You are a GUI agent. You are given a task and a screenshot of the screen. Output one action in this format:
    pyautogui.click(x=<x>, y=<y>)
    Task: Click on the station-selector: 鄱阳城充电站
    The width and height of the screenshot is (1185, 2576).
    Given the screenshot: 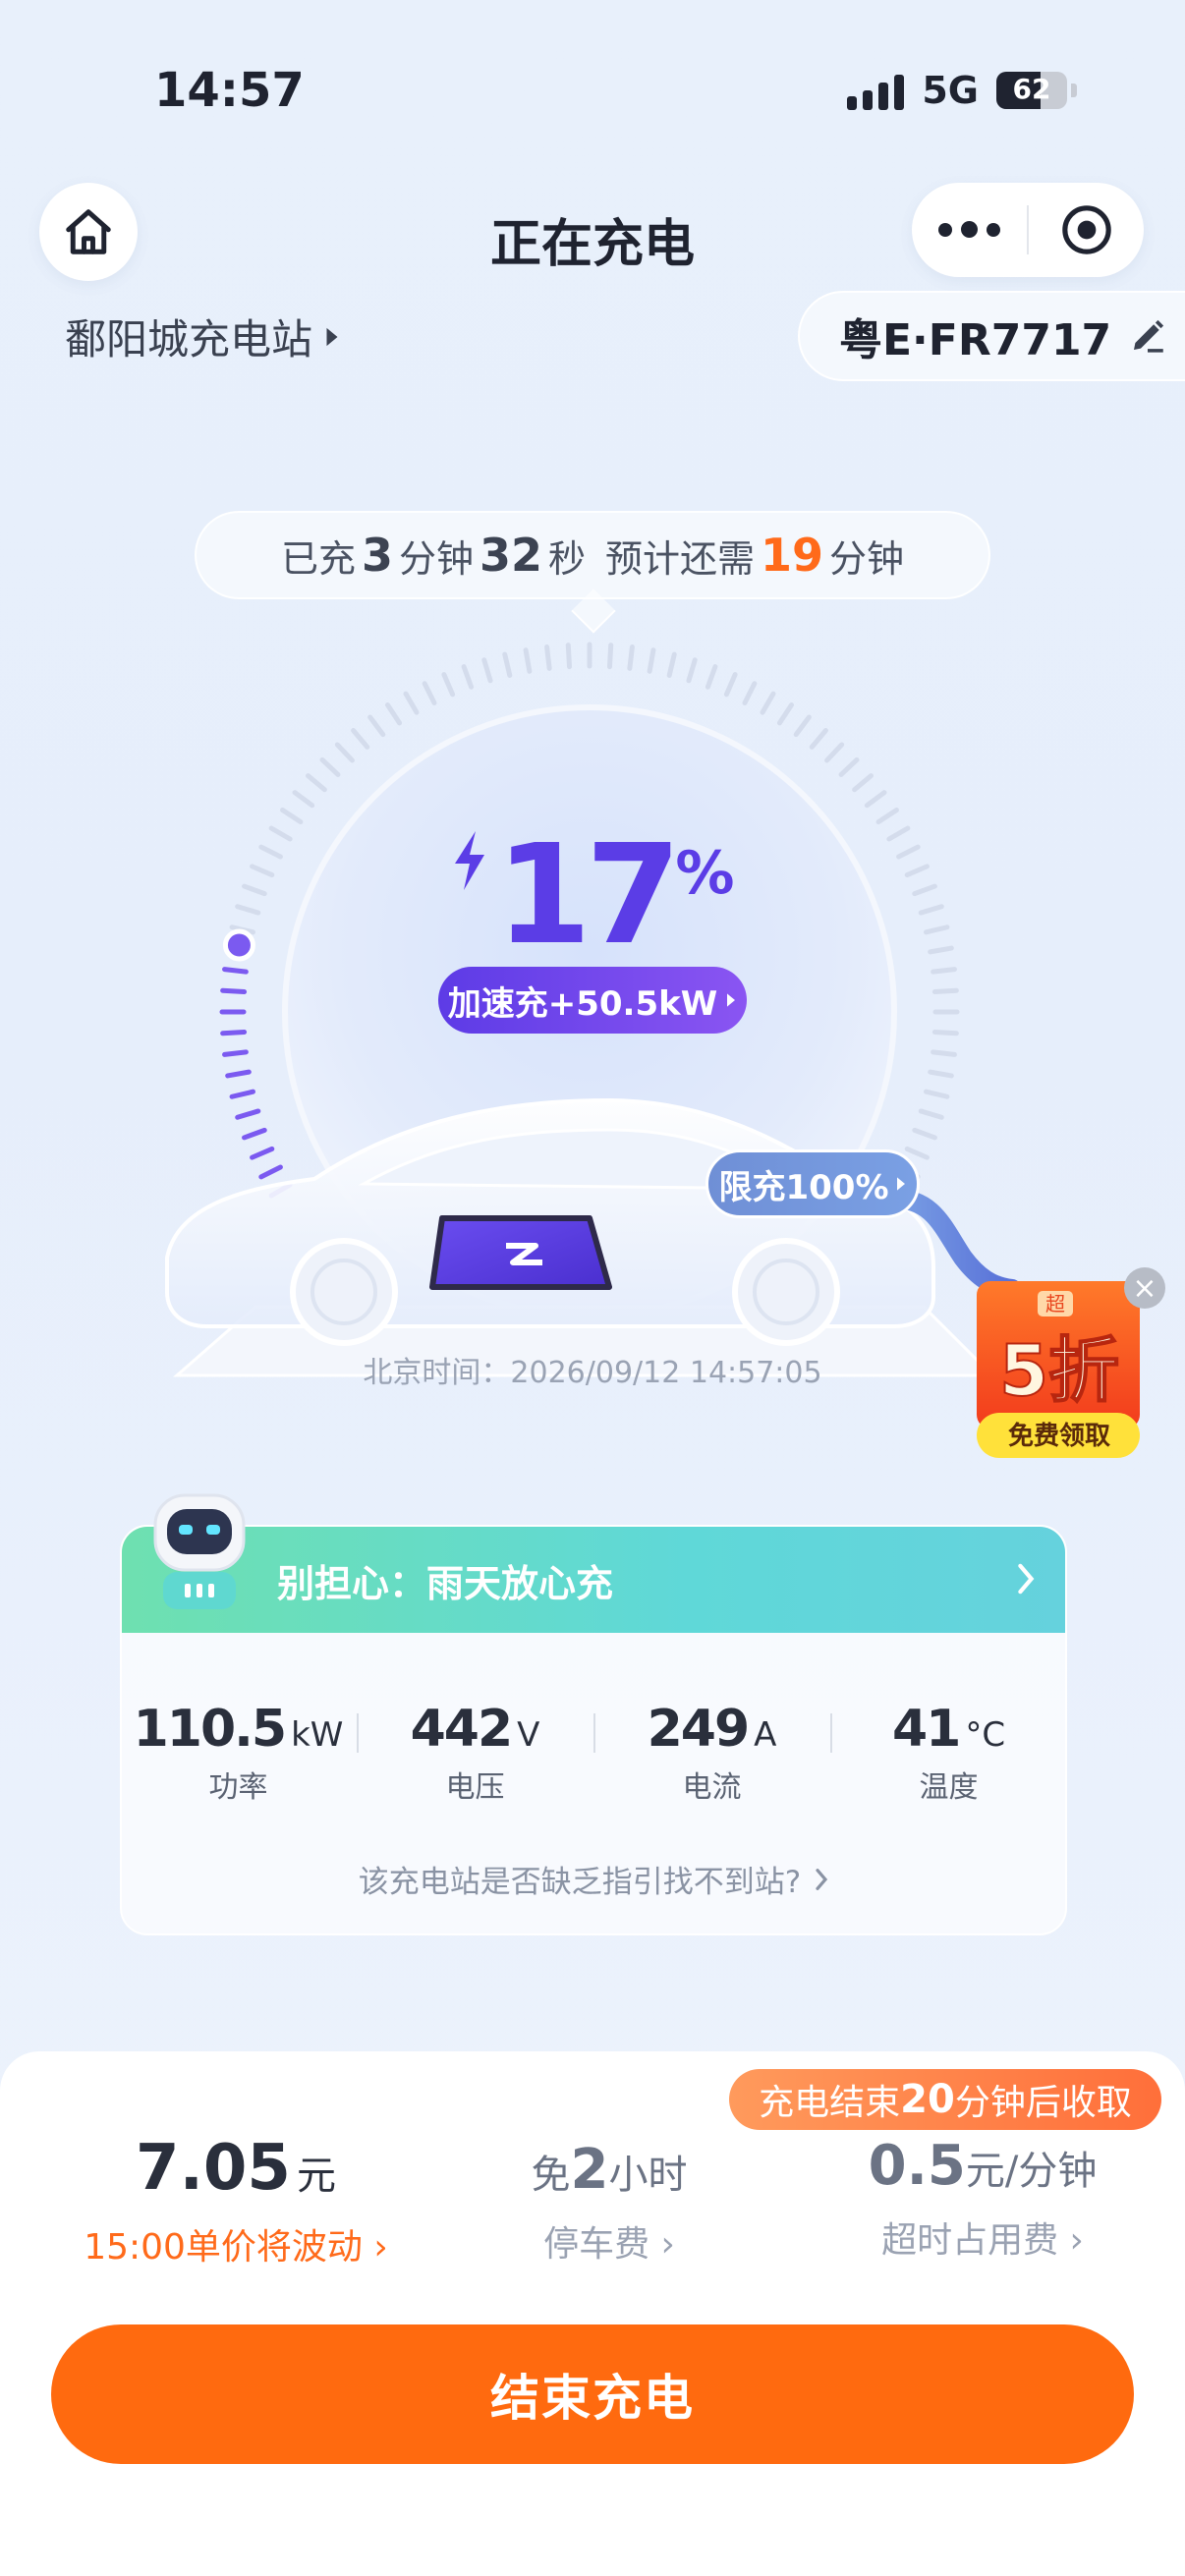 What is the action you would take?
    pyautogui.click(x=202, y=336)
    